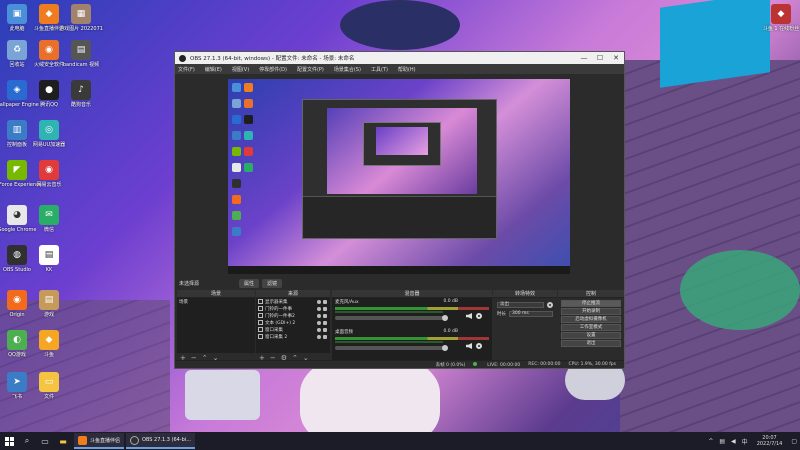 The height and width of the screenshot is (450, 800). What do you see at coordinates (216, 325) in the screenshot?
I see `scenes-list: 场景` at bounding box center [216, 325].